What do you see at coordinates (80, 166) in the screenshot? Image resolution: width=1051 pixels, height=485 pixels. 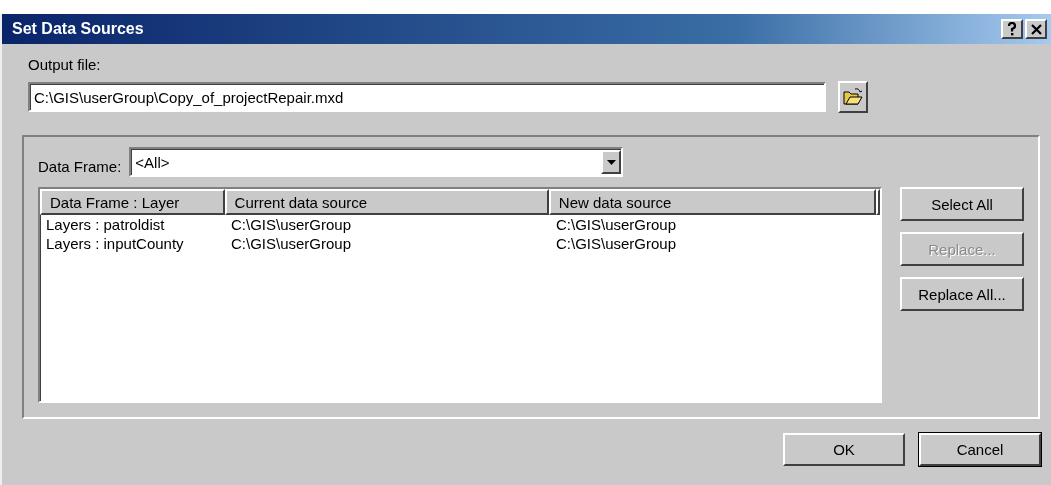 I see `data-frame-label: Data Frame:` at bounding box center [80, 166].